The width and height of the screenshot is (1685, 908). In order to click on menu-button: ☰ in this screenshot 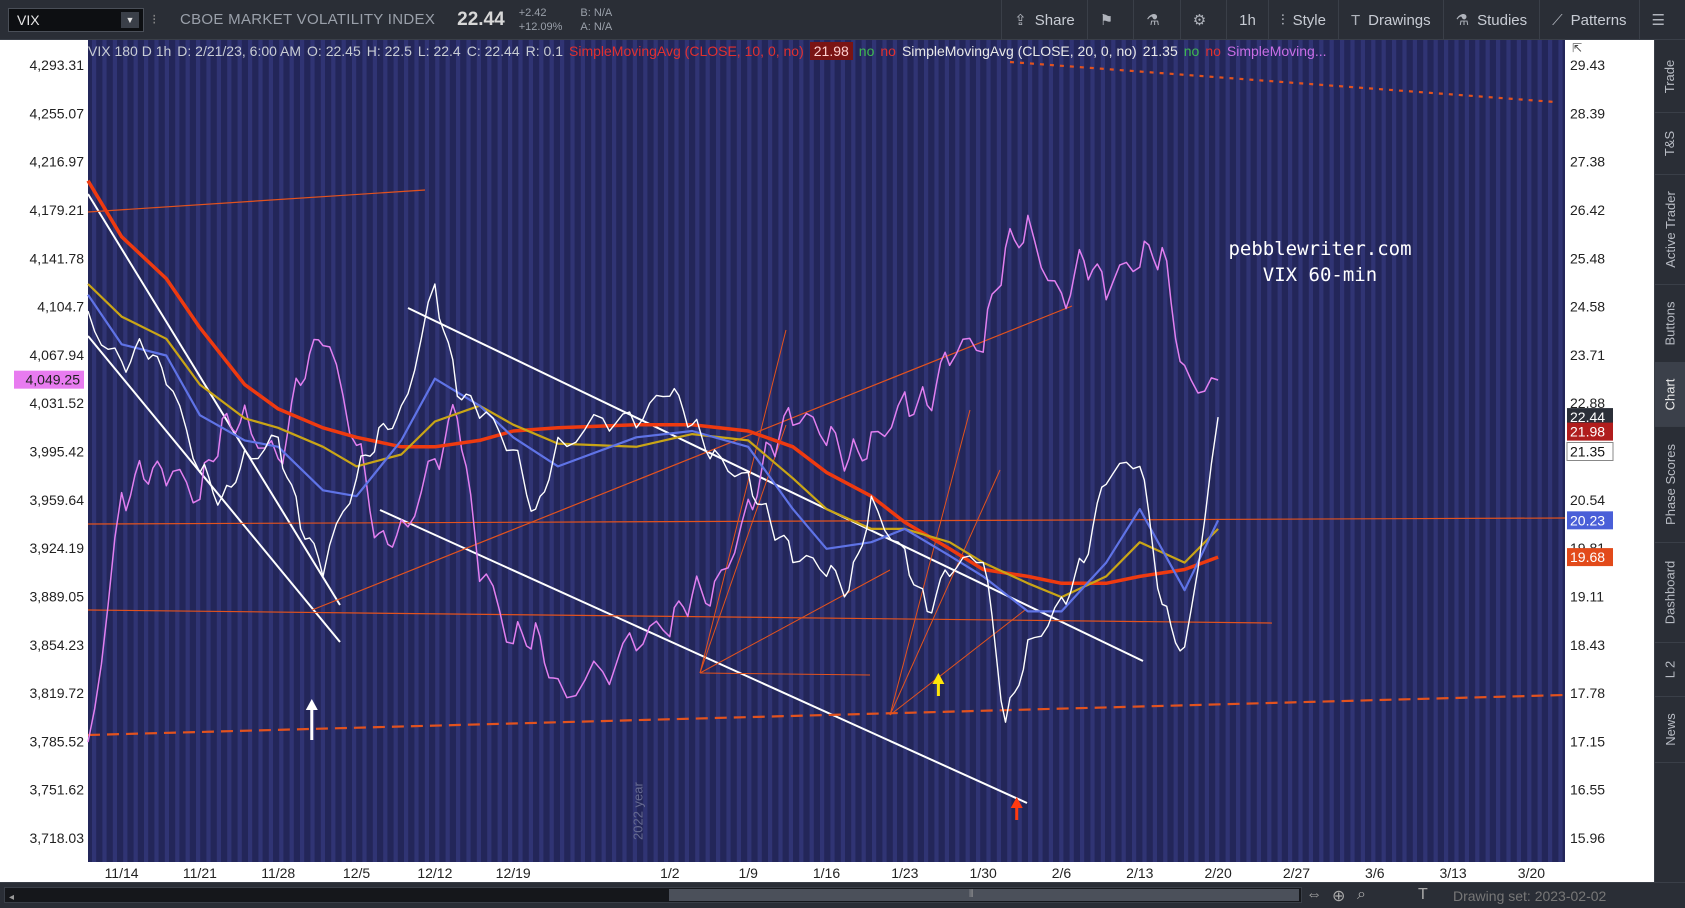, I will do `click(1661, 20)`.